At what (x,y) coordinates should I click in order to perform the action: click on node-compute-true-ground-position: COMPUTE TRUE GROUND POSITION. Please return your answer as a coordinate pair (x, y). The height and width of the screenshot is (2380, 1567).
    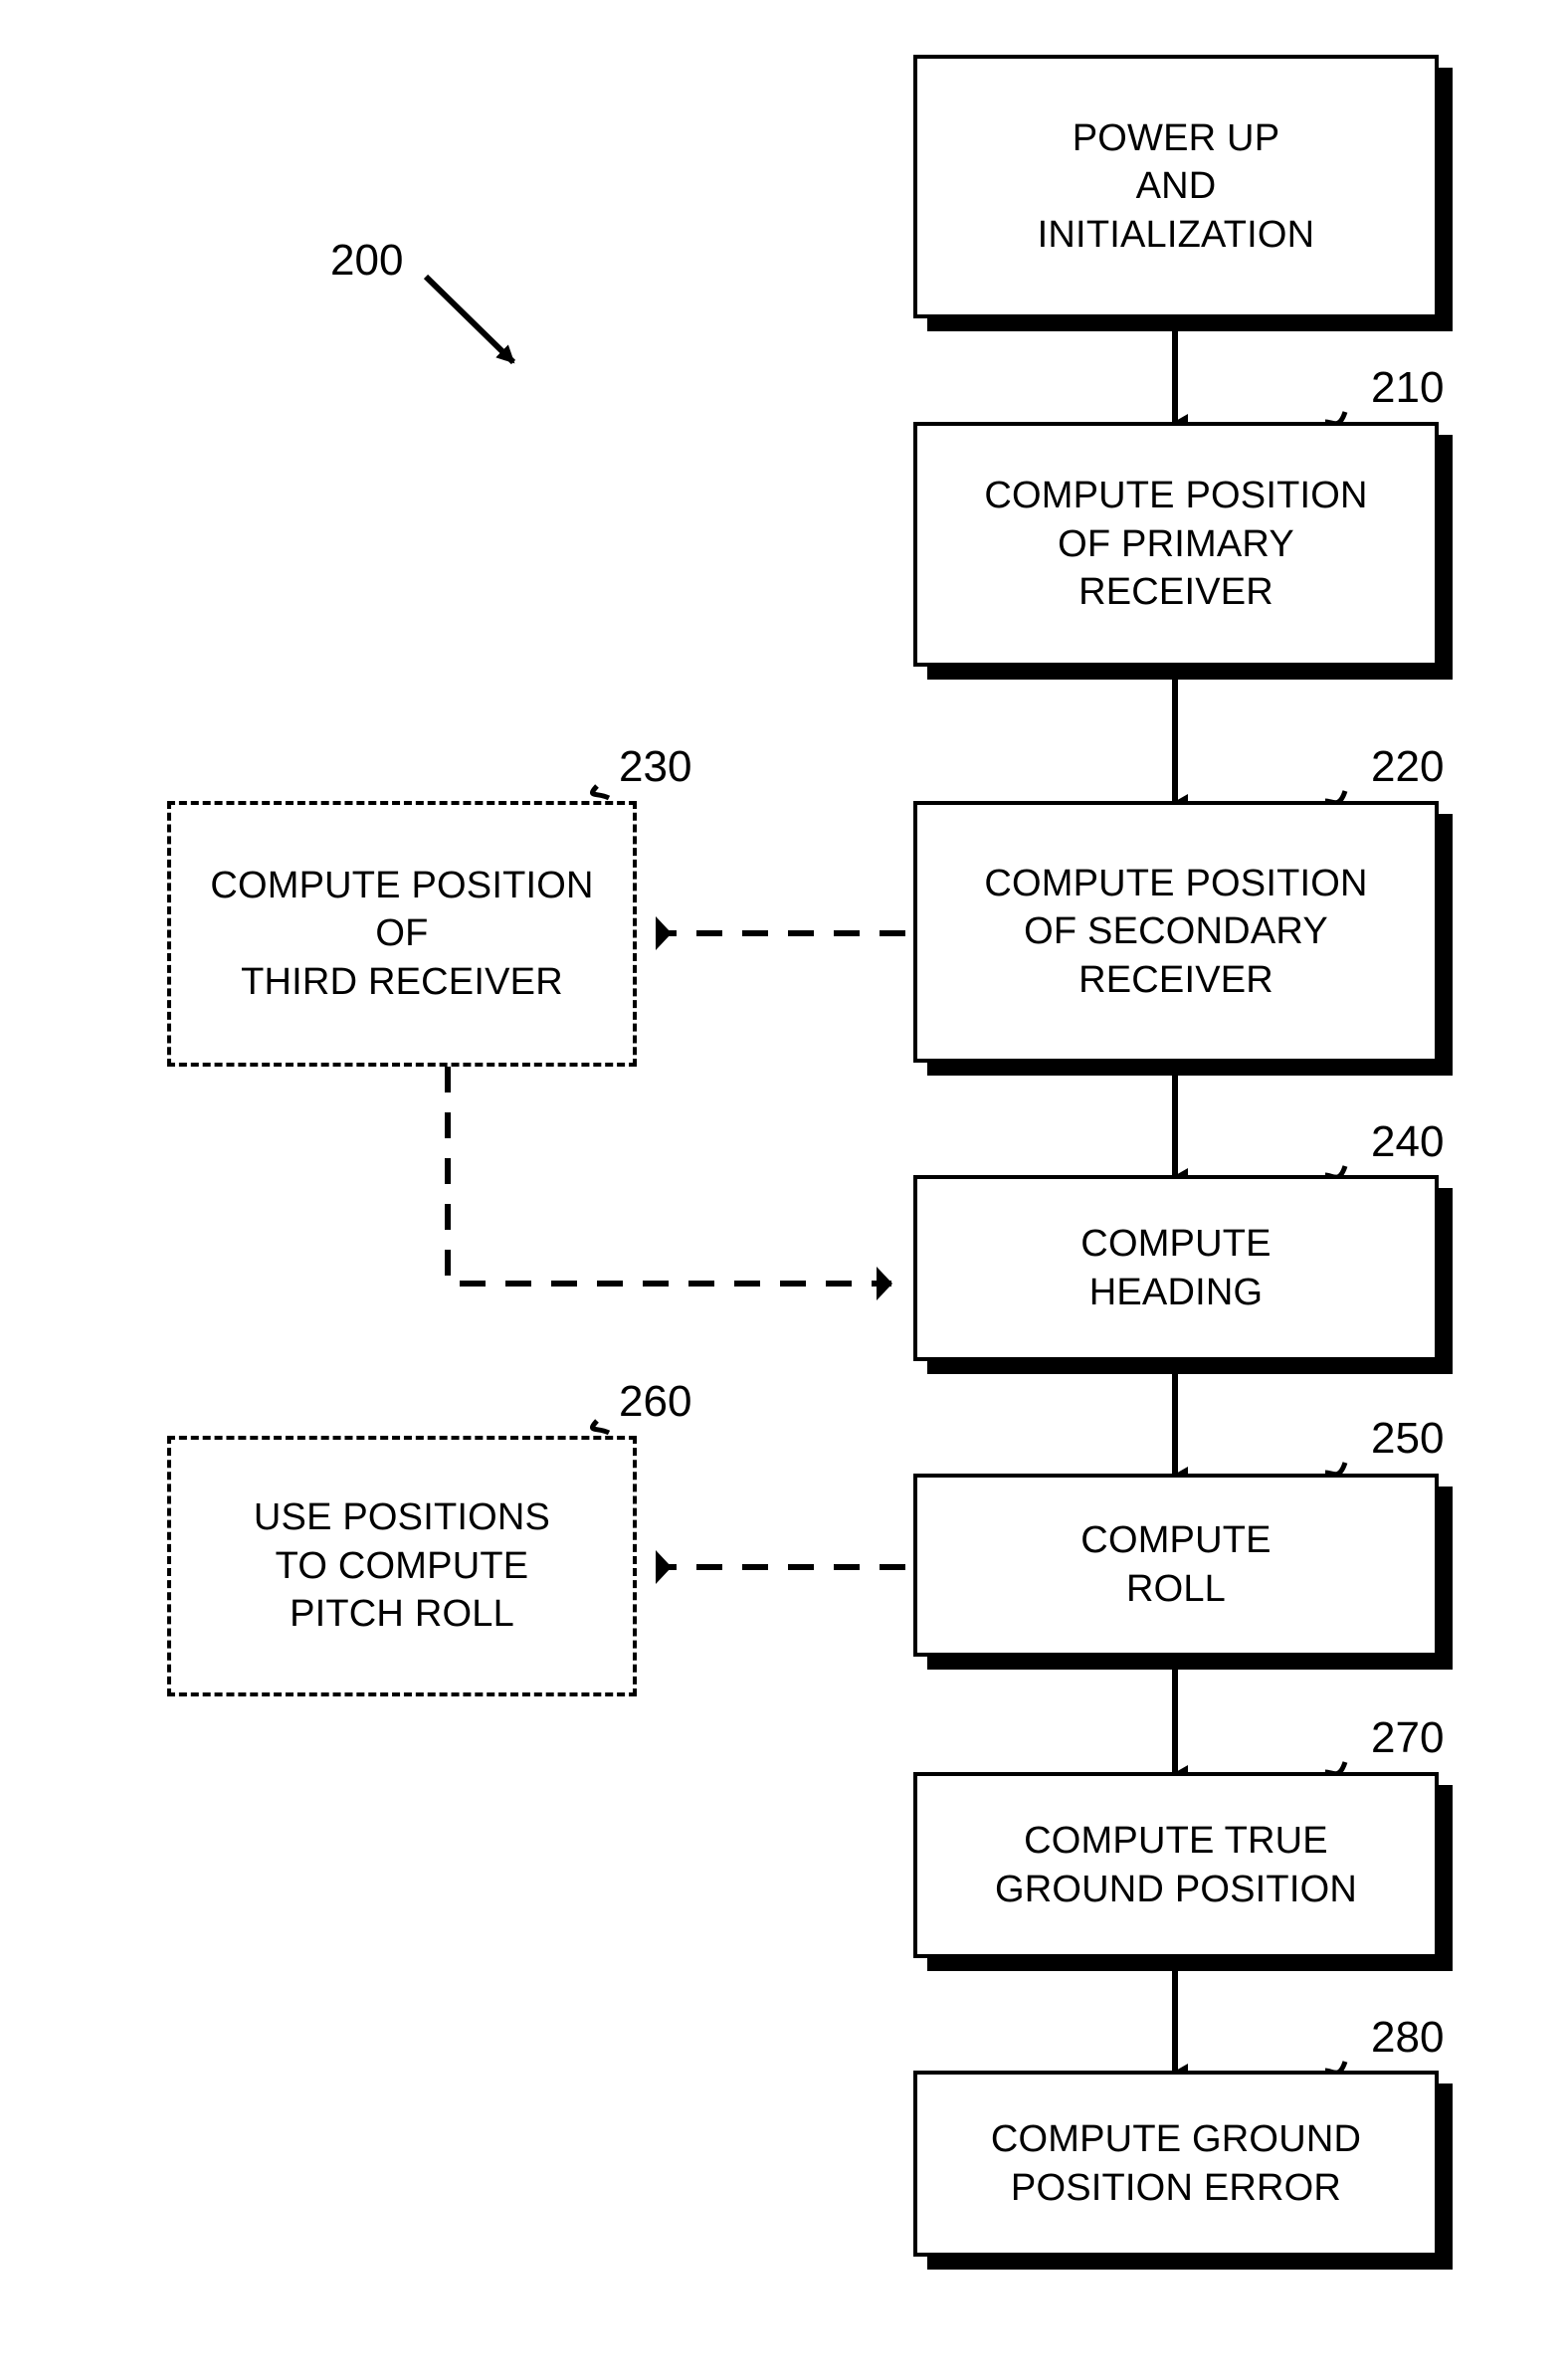
    Looking at the image, I should click on (1176, 1865).